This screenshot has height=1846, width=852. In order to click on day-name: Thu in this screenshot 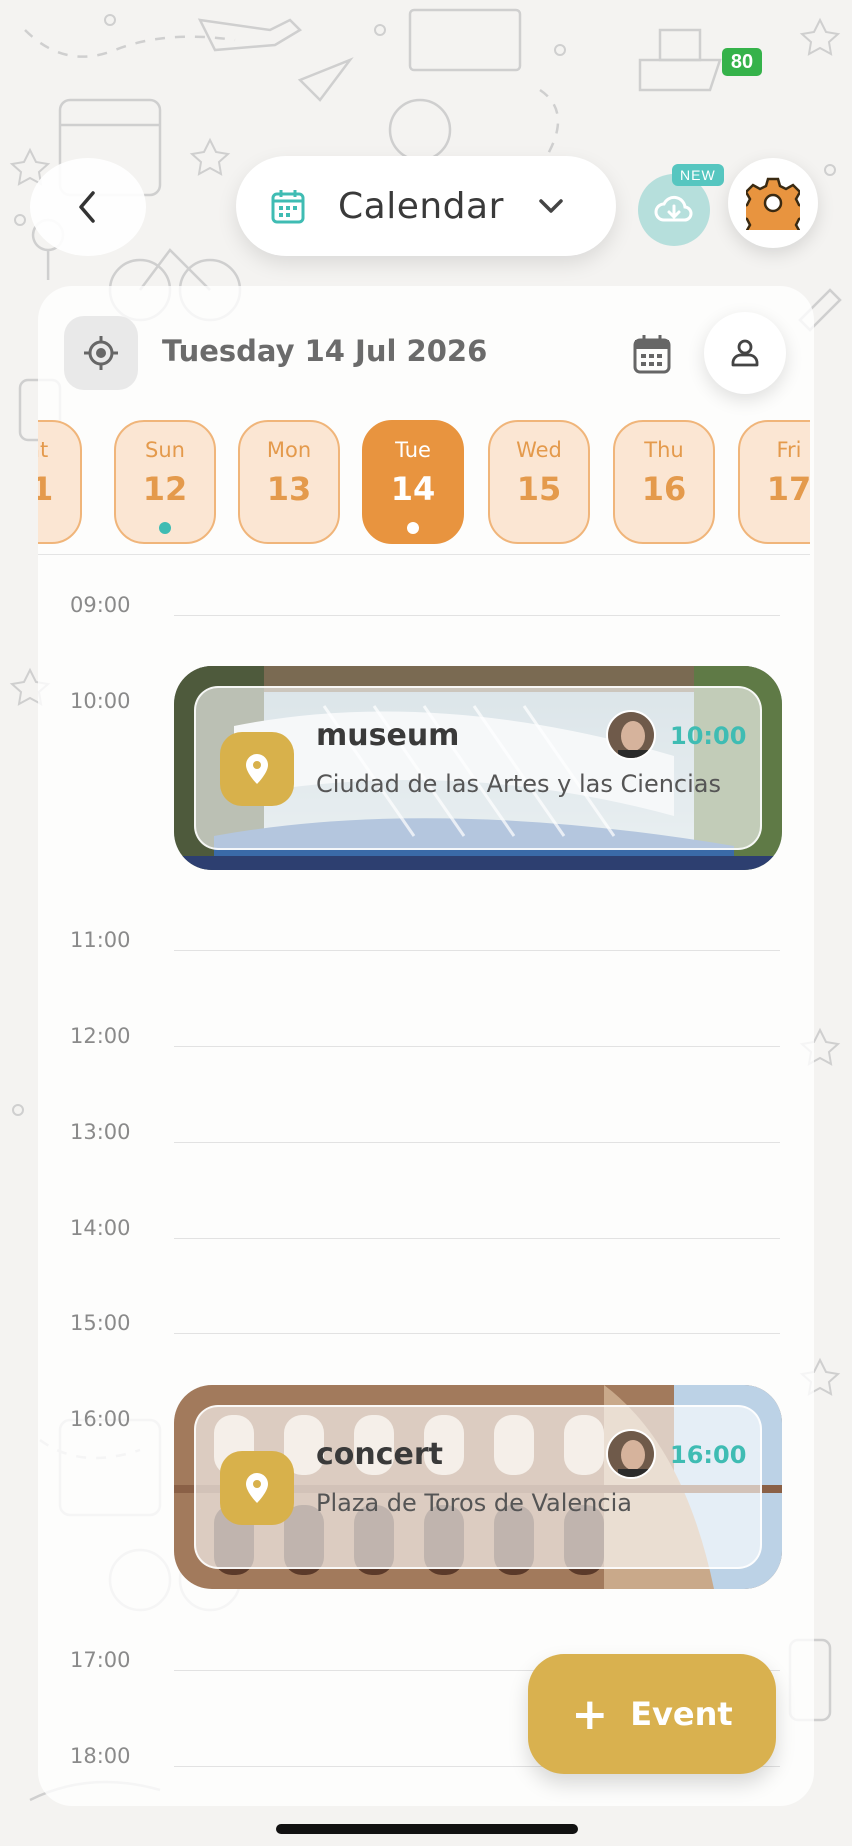, I will do `click(664, 450)`.